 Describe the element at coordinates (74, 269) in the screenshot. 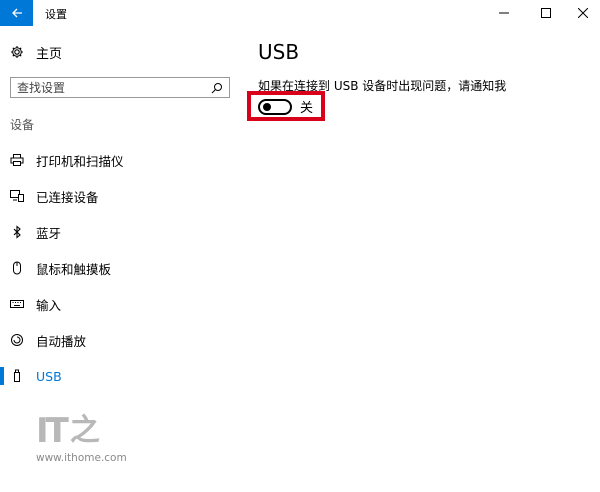

I see `sidebar-item-label: 鼠标和触摸板` at that location.